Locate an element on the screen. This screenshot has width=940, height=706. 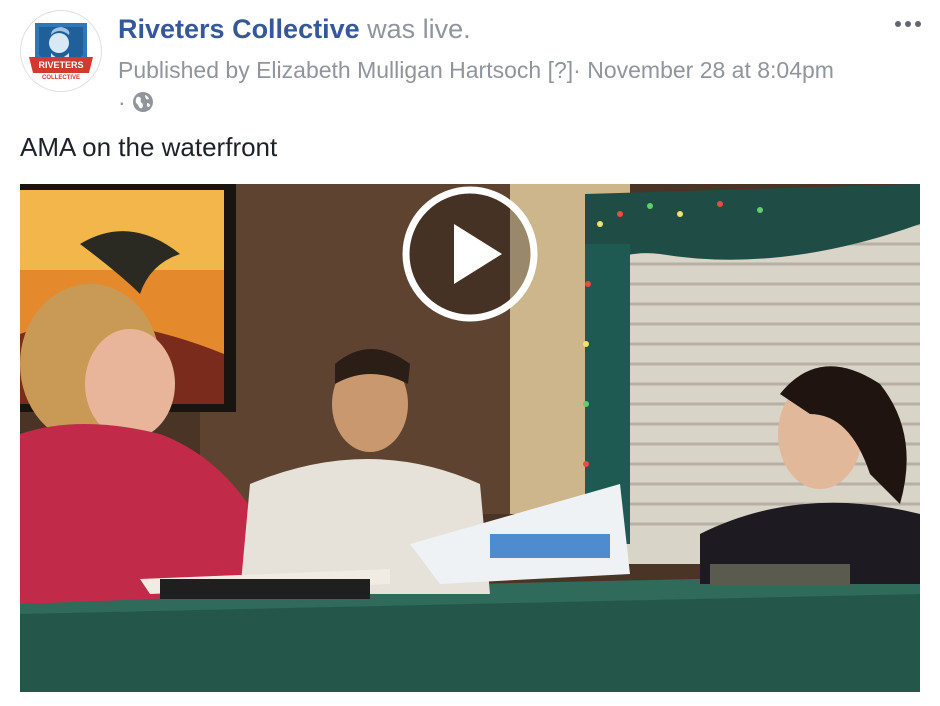
help-mark-link: [?] is located at coordinates (561, 70).